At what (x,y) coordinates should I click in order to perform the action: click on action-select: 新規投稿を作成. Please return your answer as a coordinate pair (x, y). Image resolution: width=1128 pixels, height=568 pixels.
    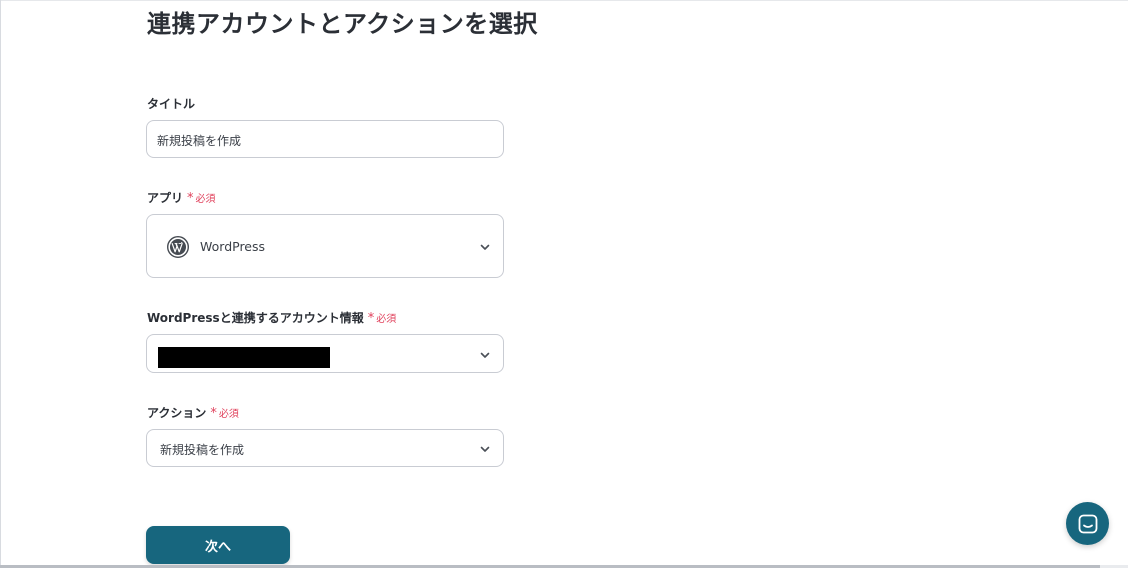
    Looking at the image, I should click on (325, 448).